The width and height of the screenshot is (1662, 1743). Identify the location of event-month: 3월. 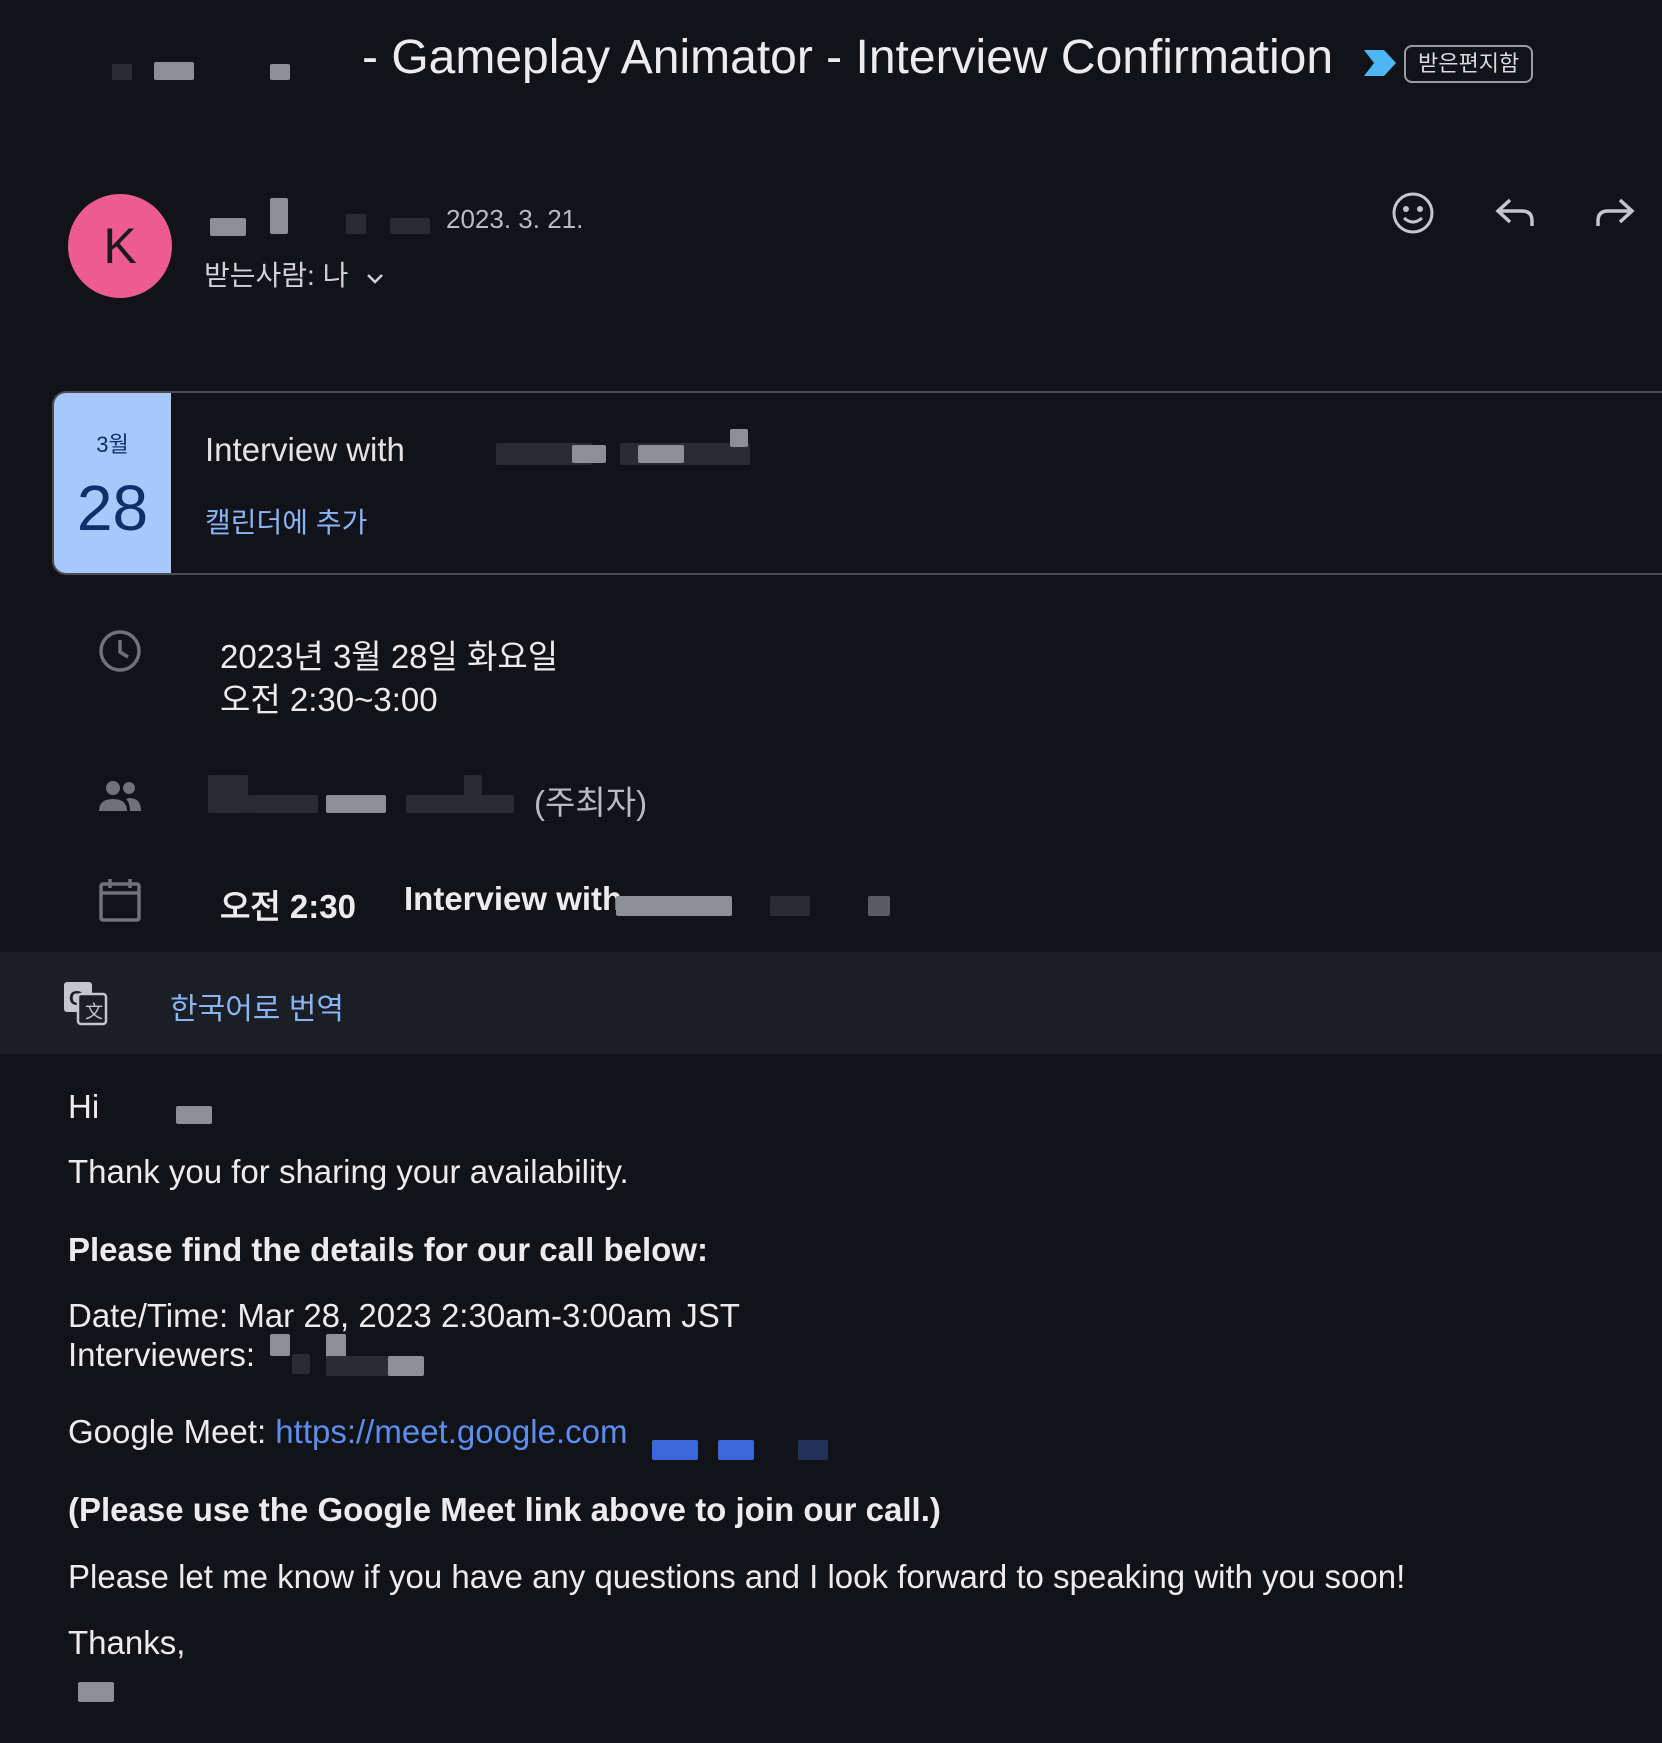
(112, 444).